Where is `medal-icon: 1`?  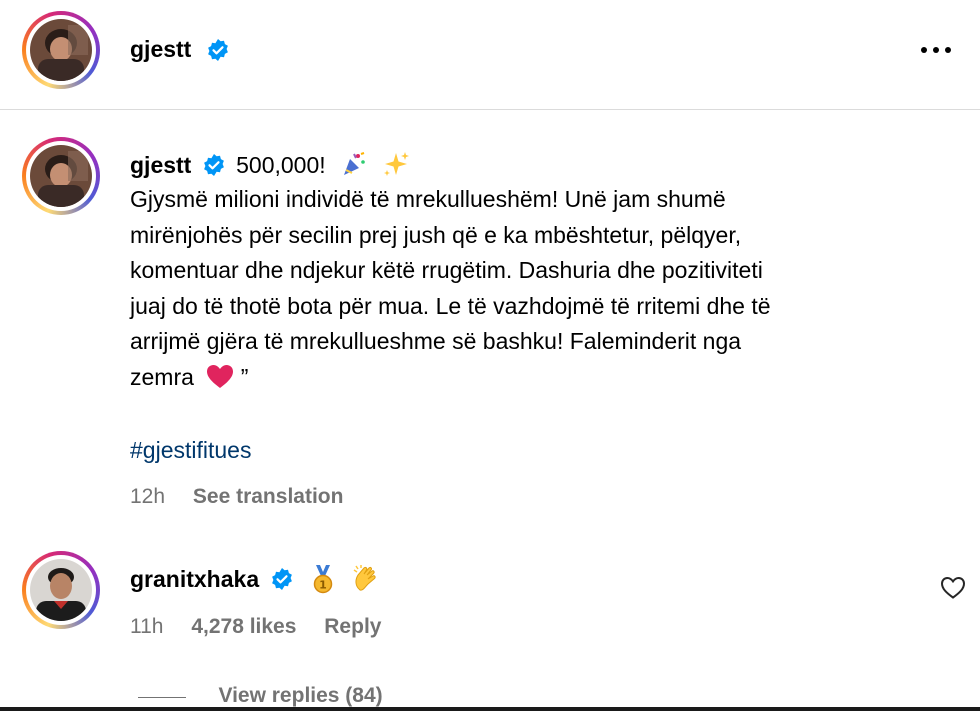
medal-icon: 1 is located at coordinates (323, 579).